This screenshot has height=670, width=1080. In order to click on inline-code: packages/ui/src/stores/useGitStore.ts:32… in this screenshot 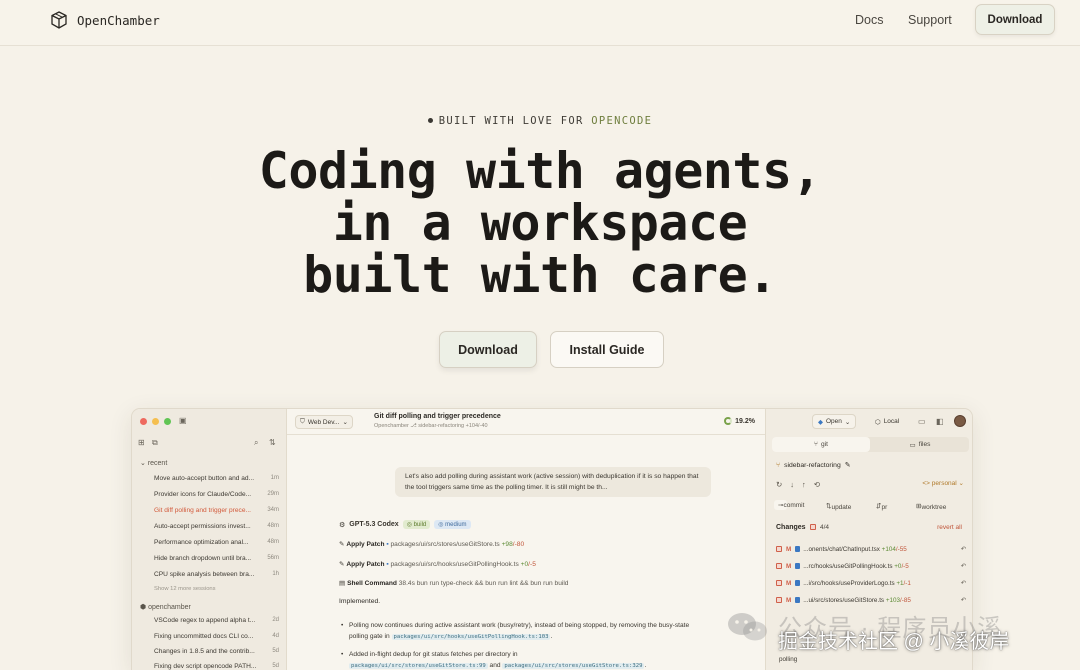, I will do `click(573, 666)`.